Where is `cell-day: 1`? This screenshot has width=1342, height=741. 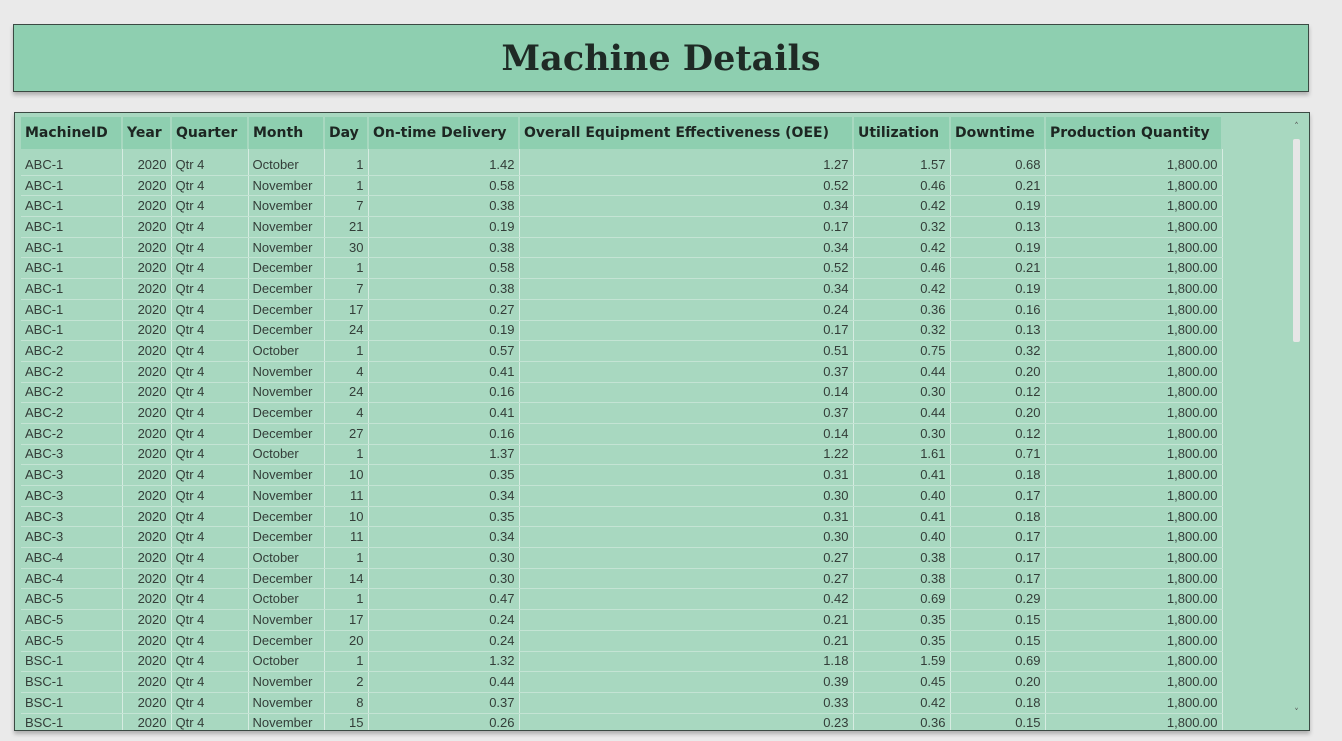 cell-day: 1 is located at coordinates (346, 599).